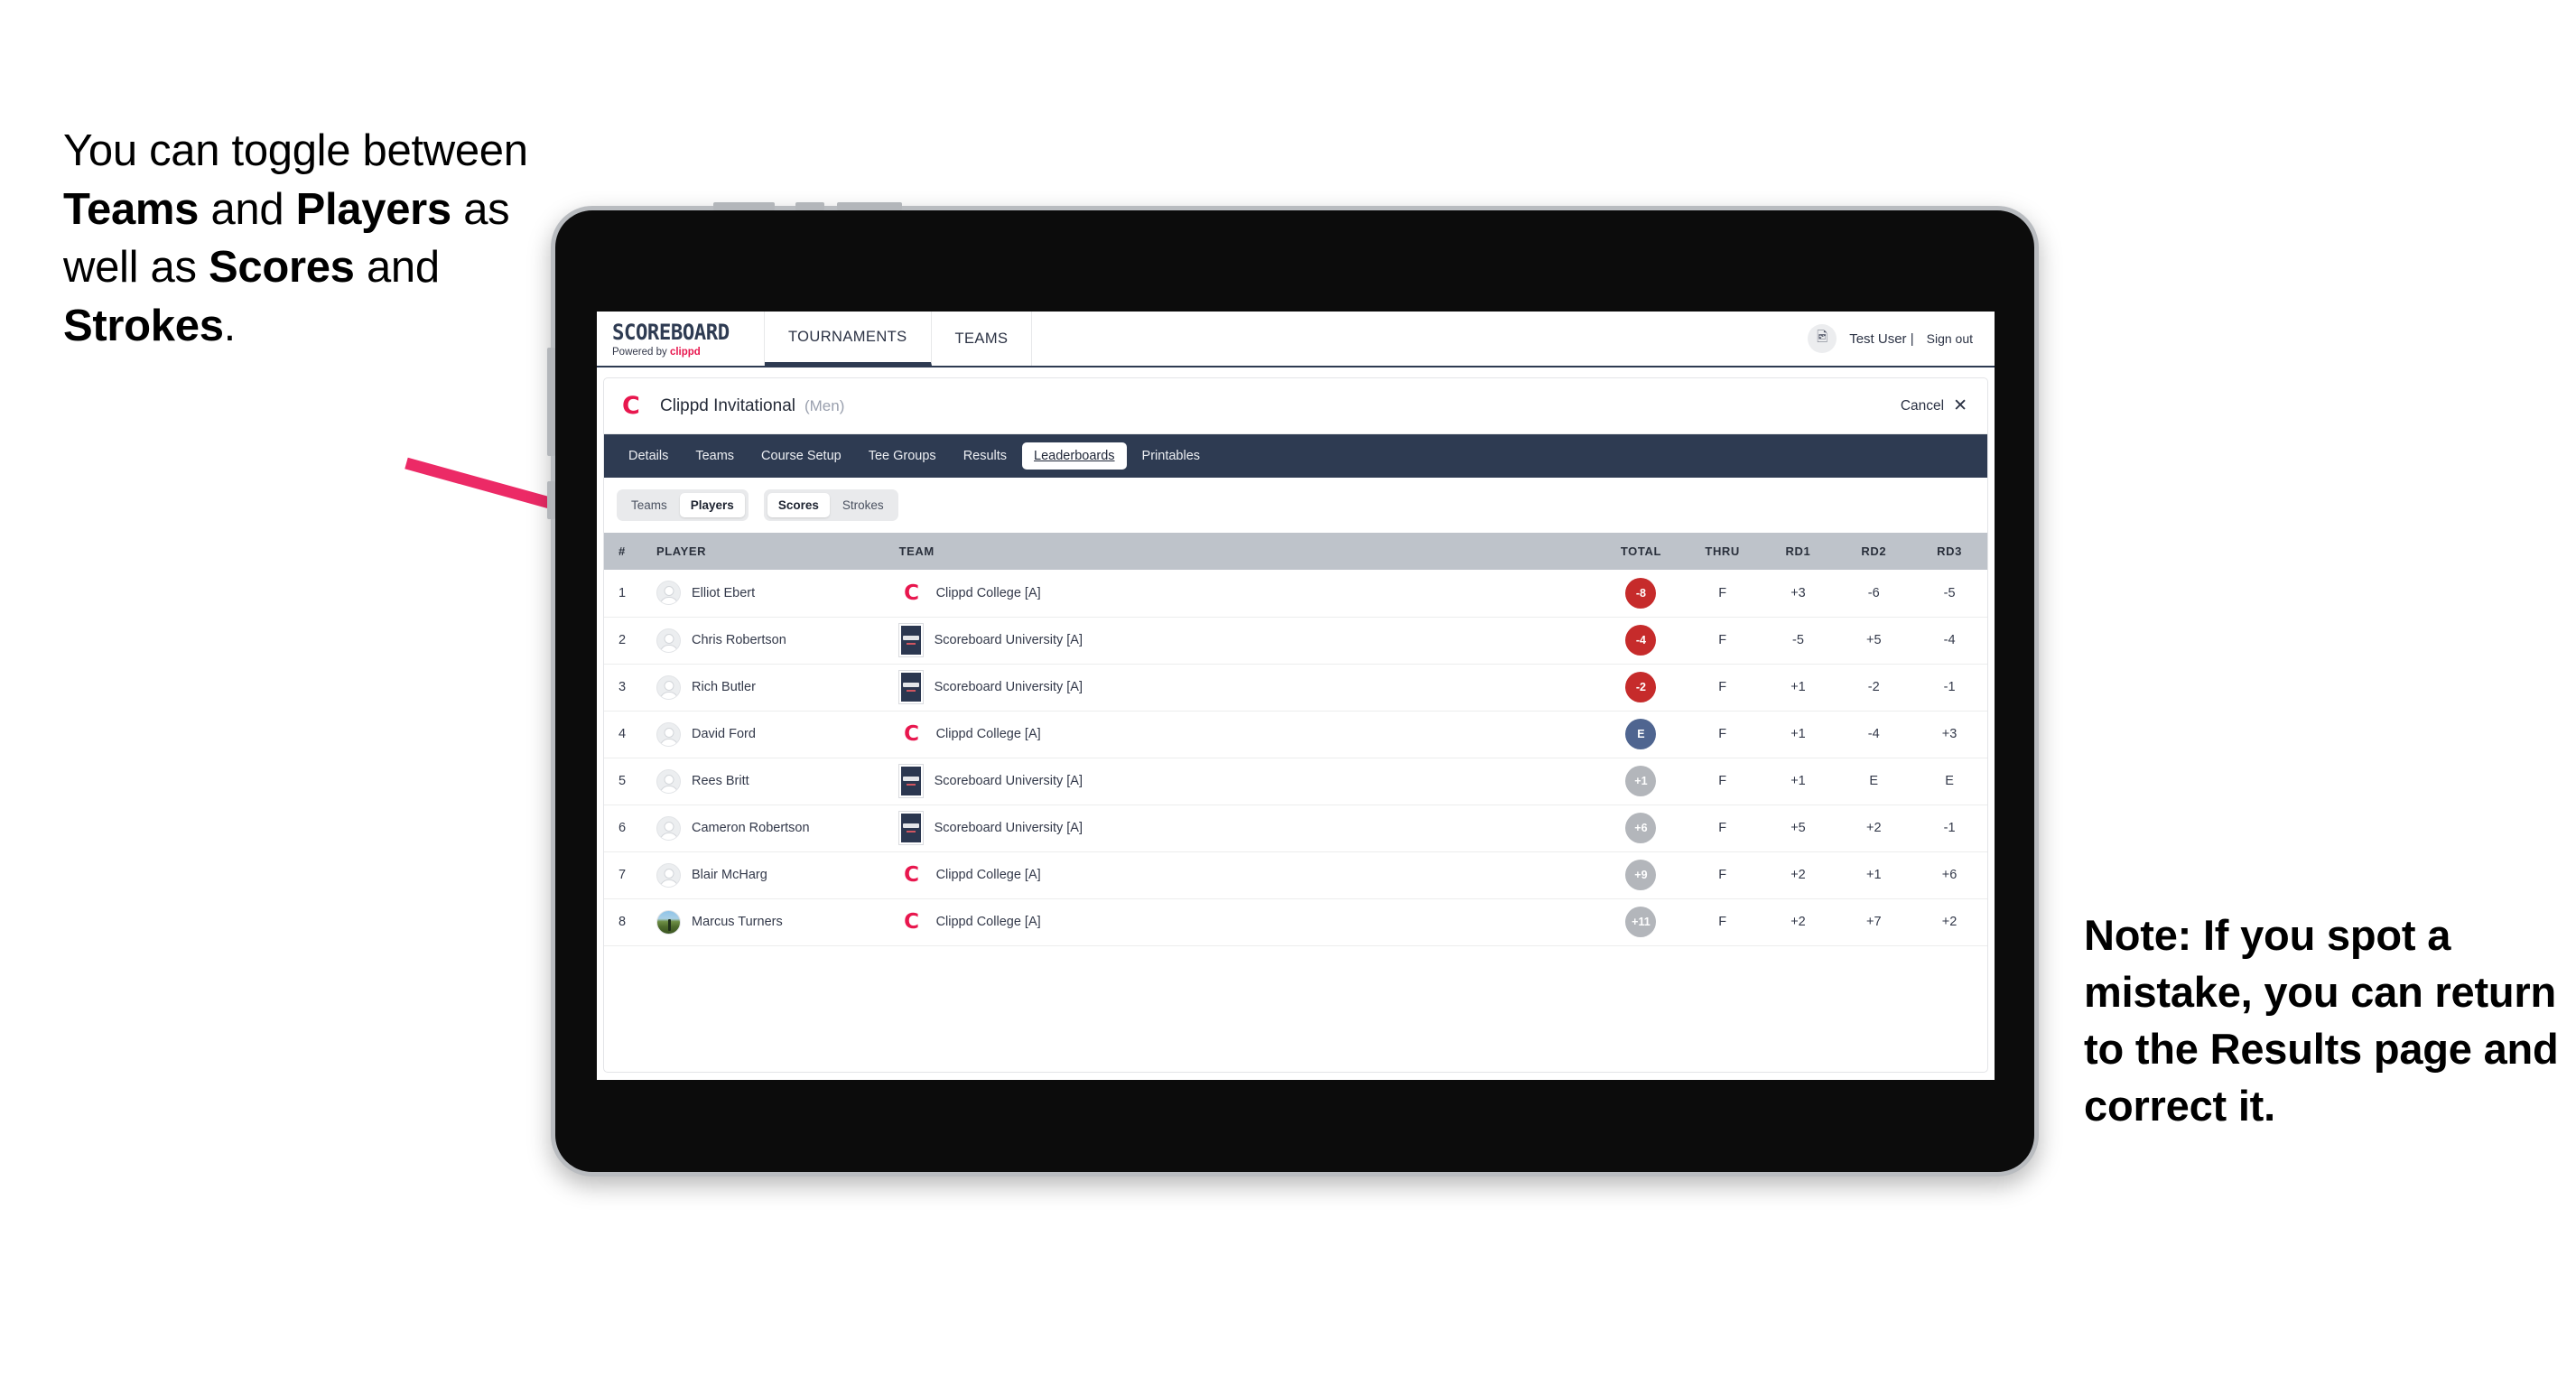 The image size is (2576, 1386). Describe the element at coordinates (798, 505) in the screenshot. I see `toggle-scores: Scores` at that location.